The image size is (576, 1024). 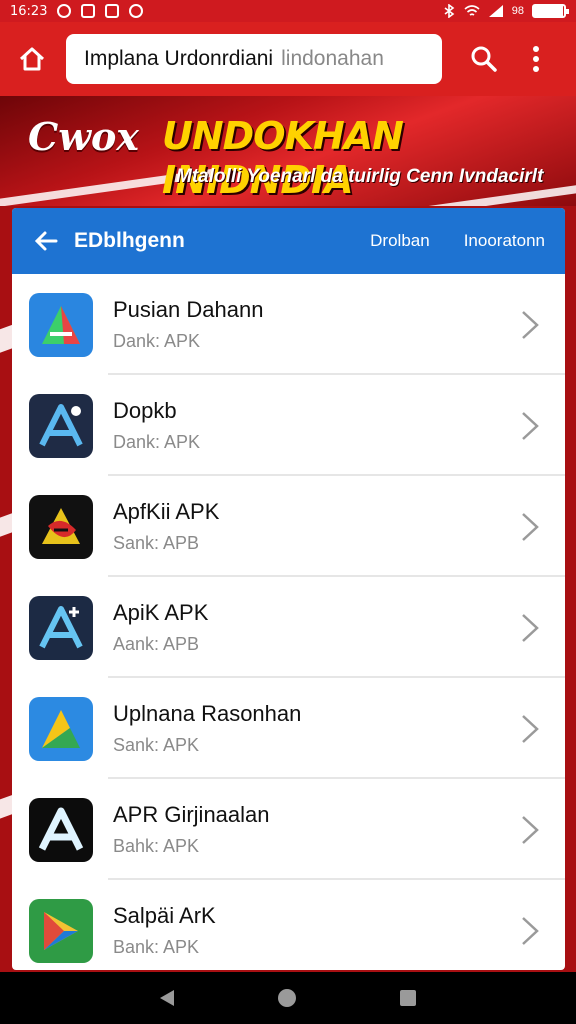 I want to click on banner-logo: Cwox, so click(x=83, y=136).